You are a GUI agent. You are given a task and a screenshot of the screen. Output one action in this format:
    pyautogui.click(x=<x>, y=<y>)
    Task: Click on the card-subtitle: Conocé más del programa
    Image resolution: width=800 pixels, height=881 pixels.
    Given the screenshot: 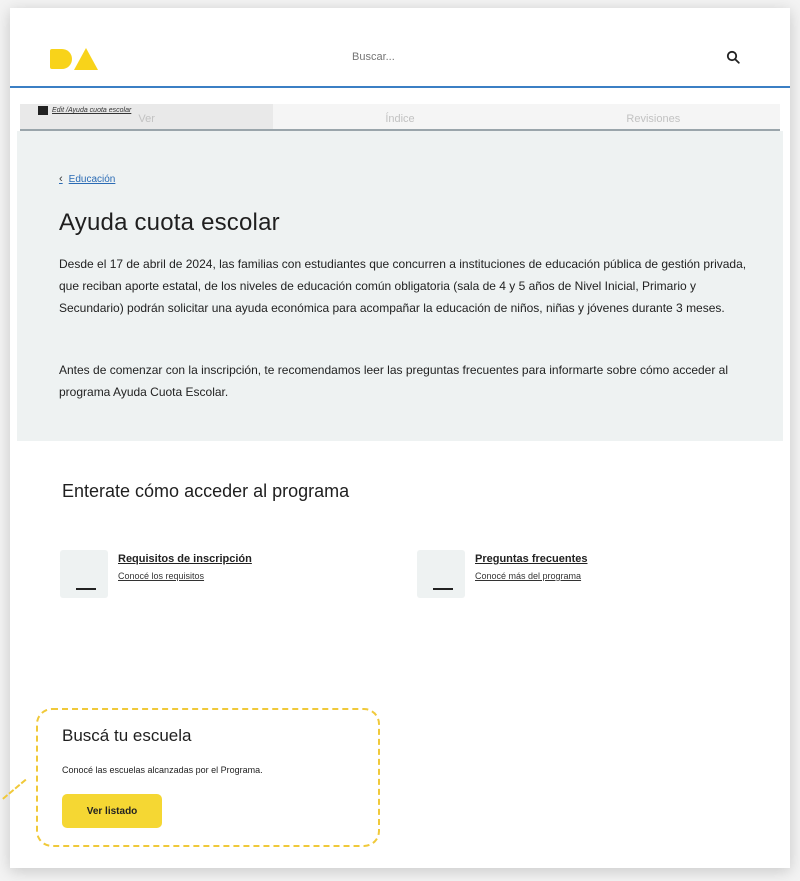 What is the action you would take?
    pyautogui.click(x=531, y=576)
    